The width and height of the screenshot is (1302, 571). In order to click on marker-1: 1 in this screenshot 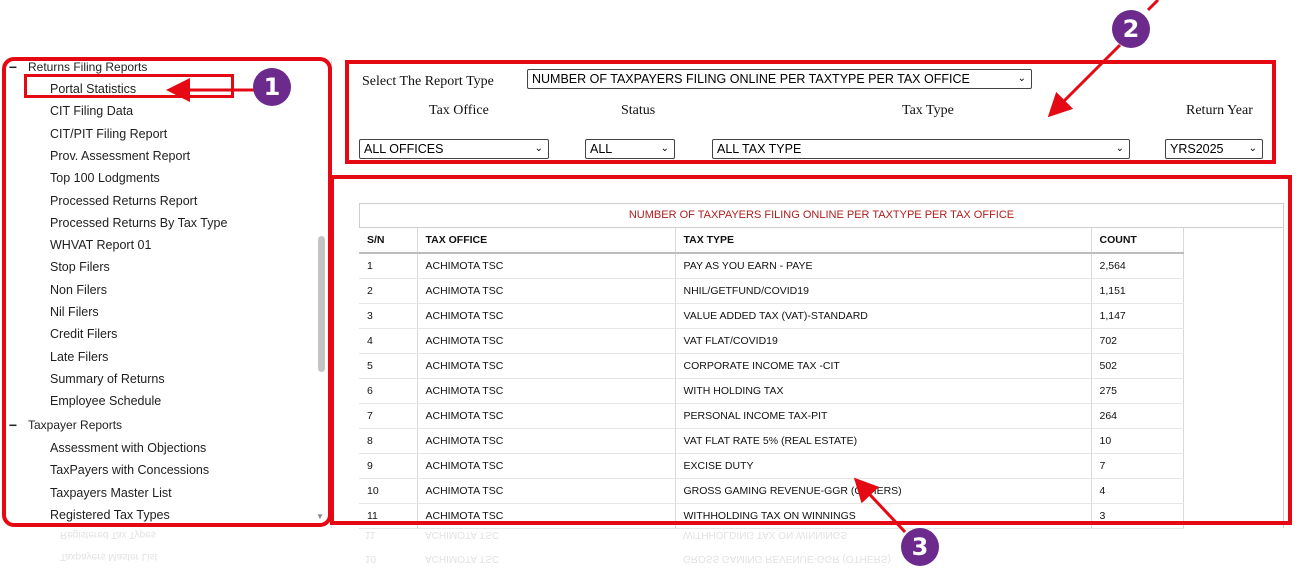, I will do `click(272, 87)`.